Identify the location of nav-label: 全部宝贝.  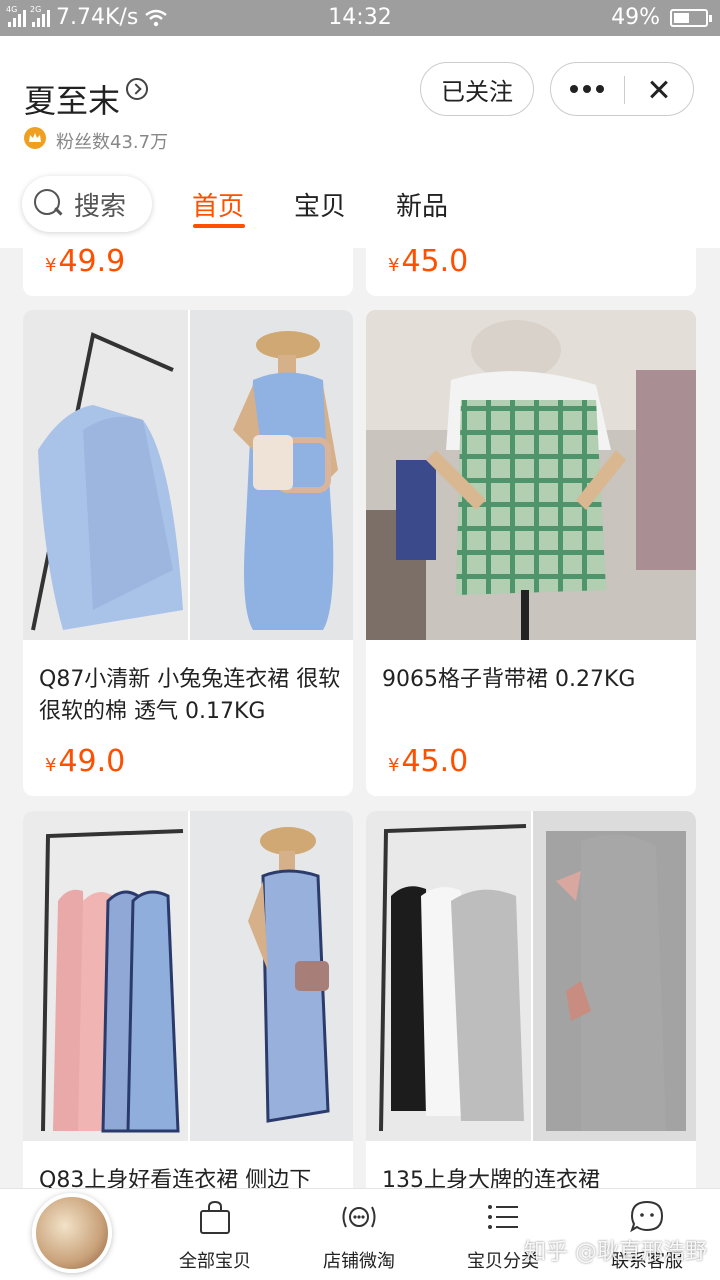
(215, 1261).